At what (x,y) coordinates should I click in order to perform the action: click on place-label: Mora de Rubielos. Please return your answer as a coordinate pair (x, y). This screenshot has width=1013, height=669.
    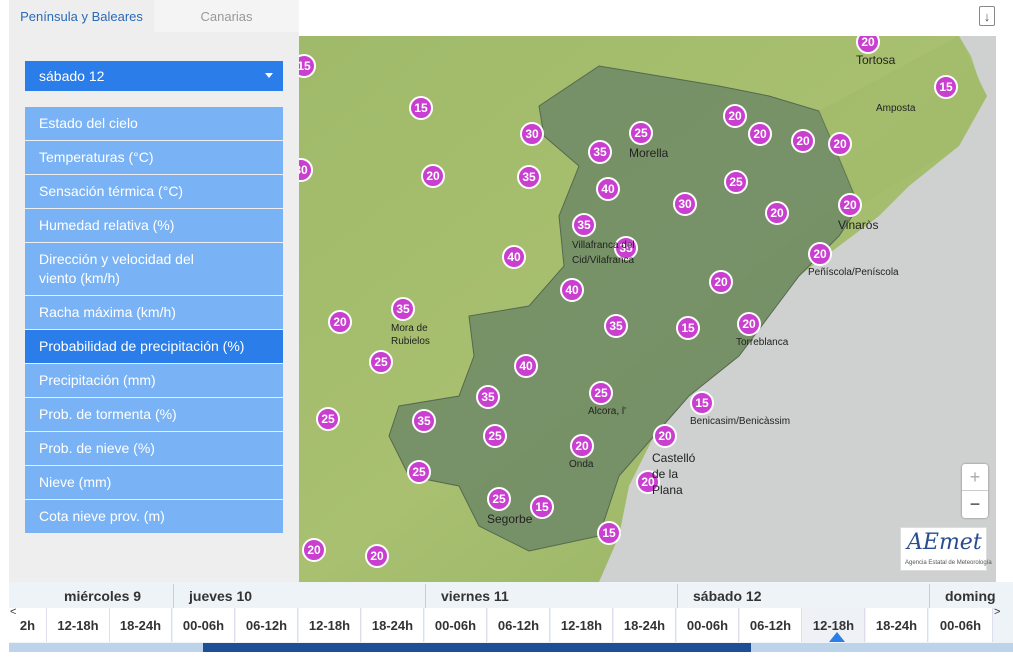
    Looking at the image, I should click on (410, 335).